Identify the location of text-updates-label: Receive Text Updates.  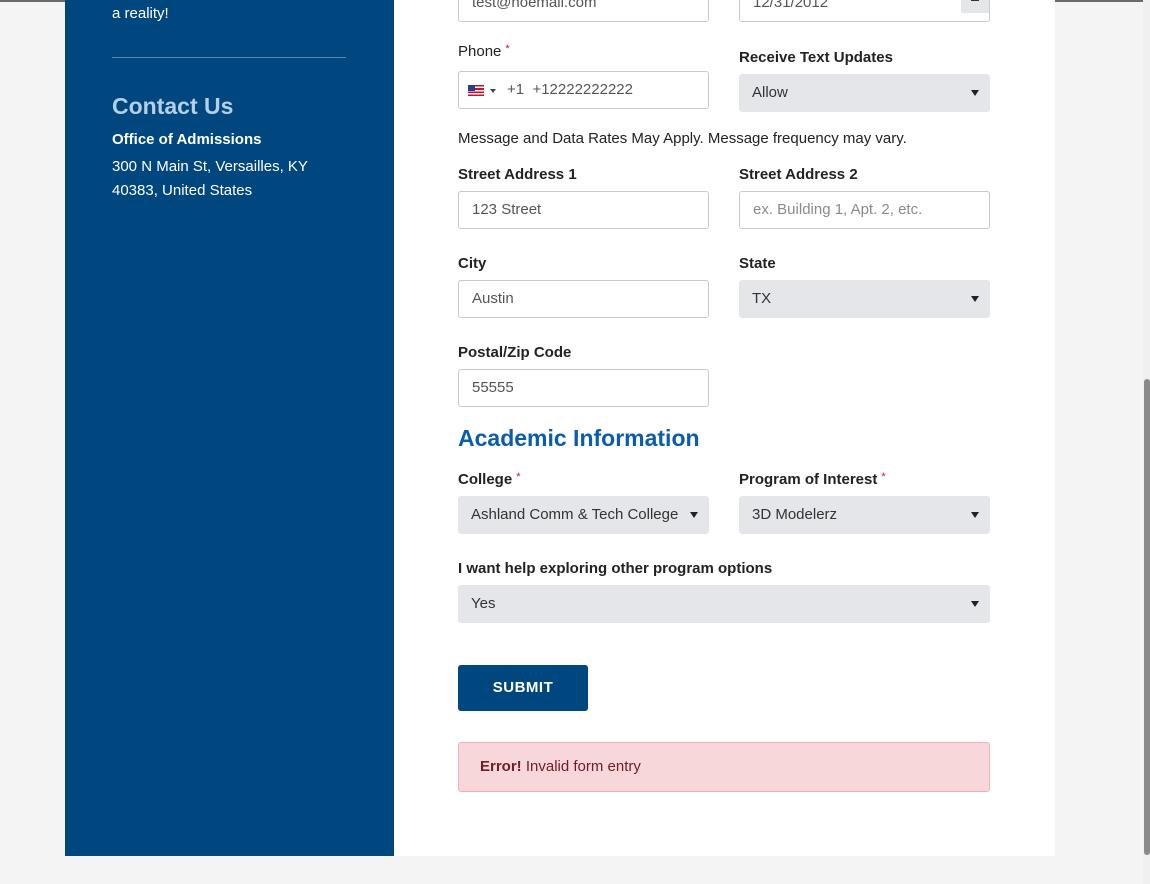
(816, 57).